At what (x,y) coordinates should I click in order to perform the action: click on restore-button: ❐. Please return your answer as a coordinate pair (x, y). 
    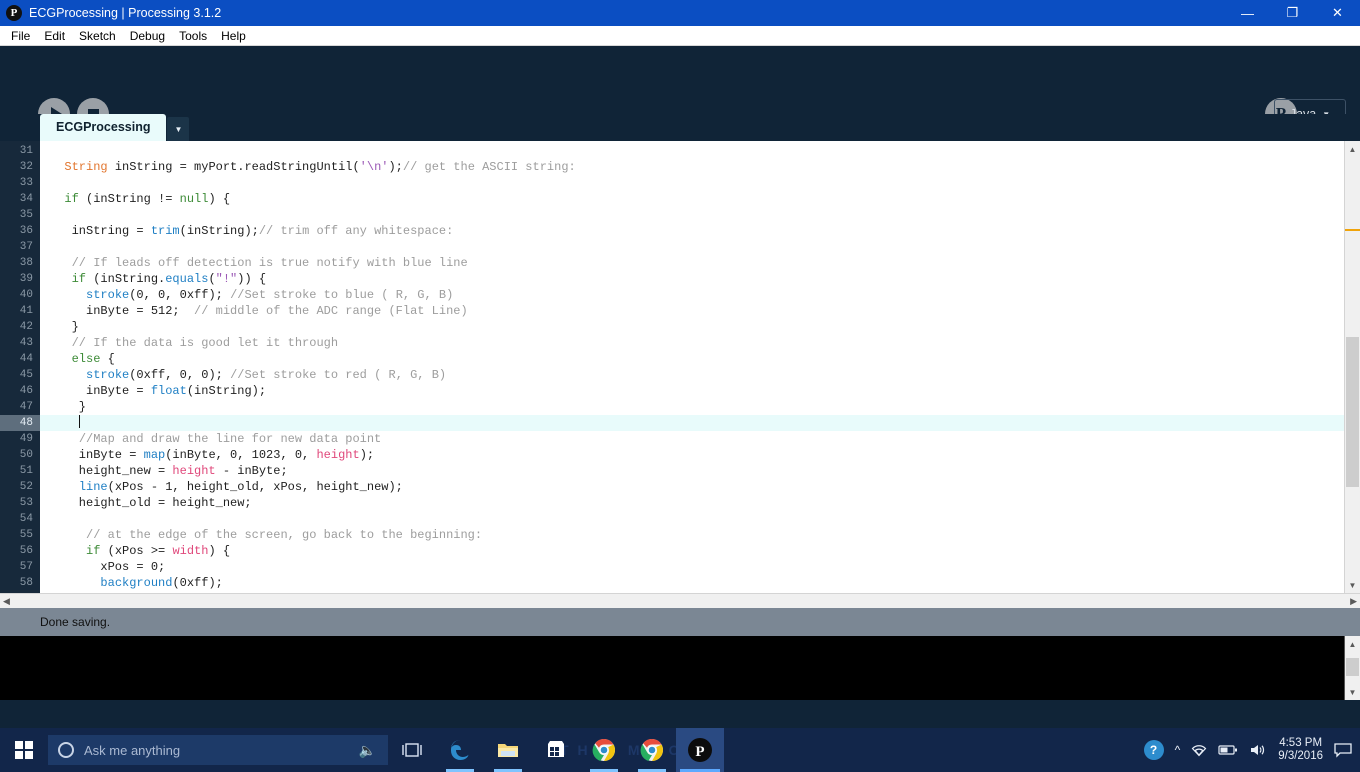
    Looking at the image, I should click on (1292, 13).